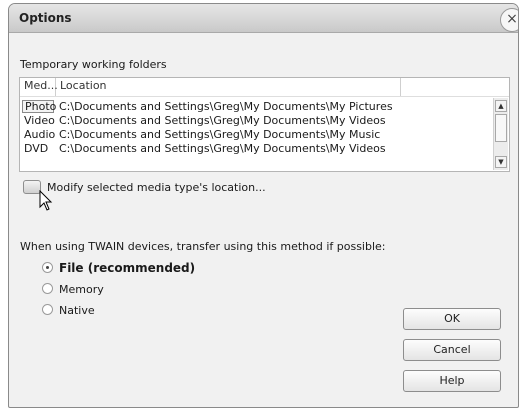  Describe the element at coordinates (512, 19) in the screenshot. I see `close-icon: ×` at that location.